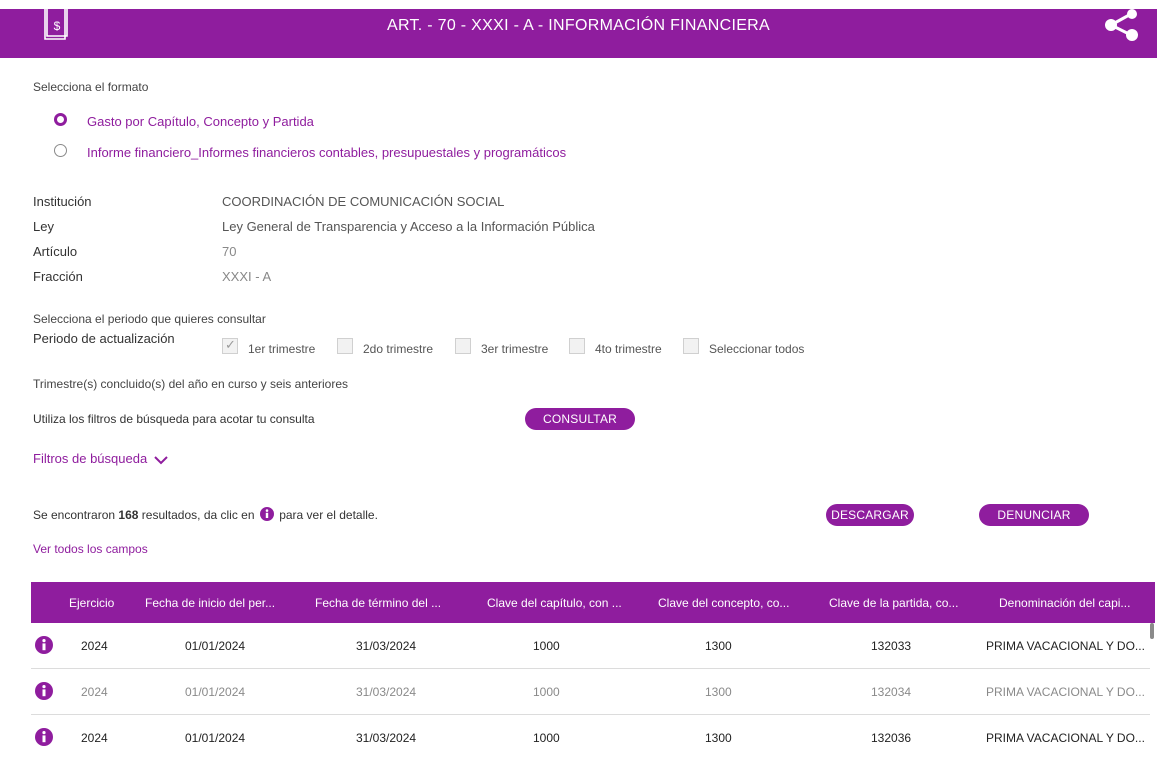 Image resolution: width=1164 pixels, height=761 pixels. What do you see at coordinates (90, 458) in the screenshot?
I see `search-filters-label: Filtros de búsqueda` at bounding box center [90, 458].